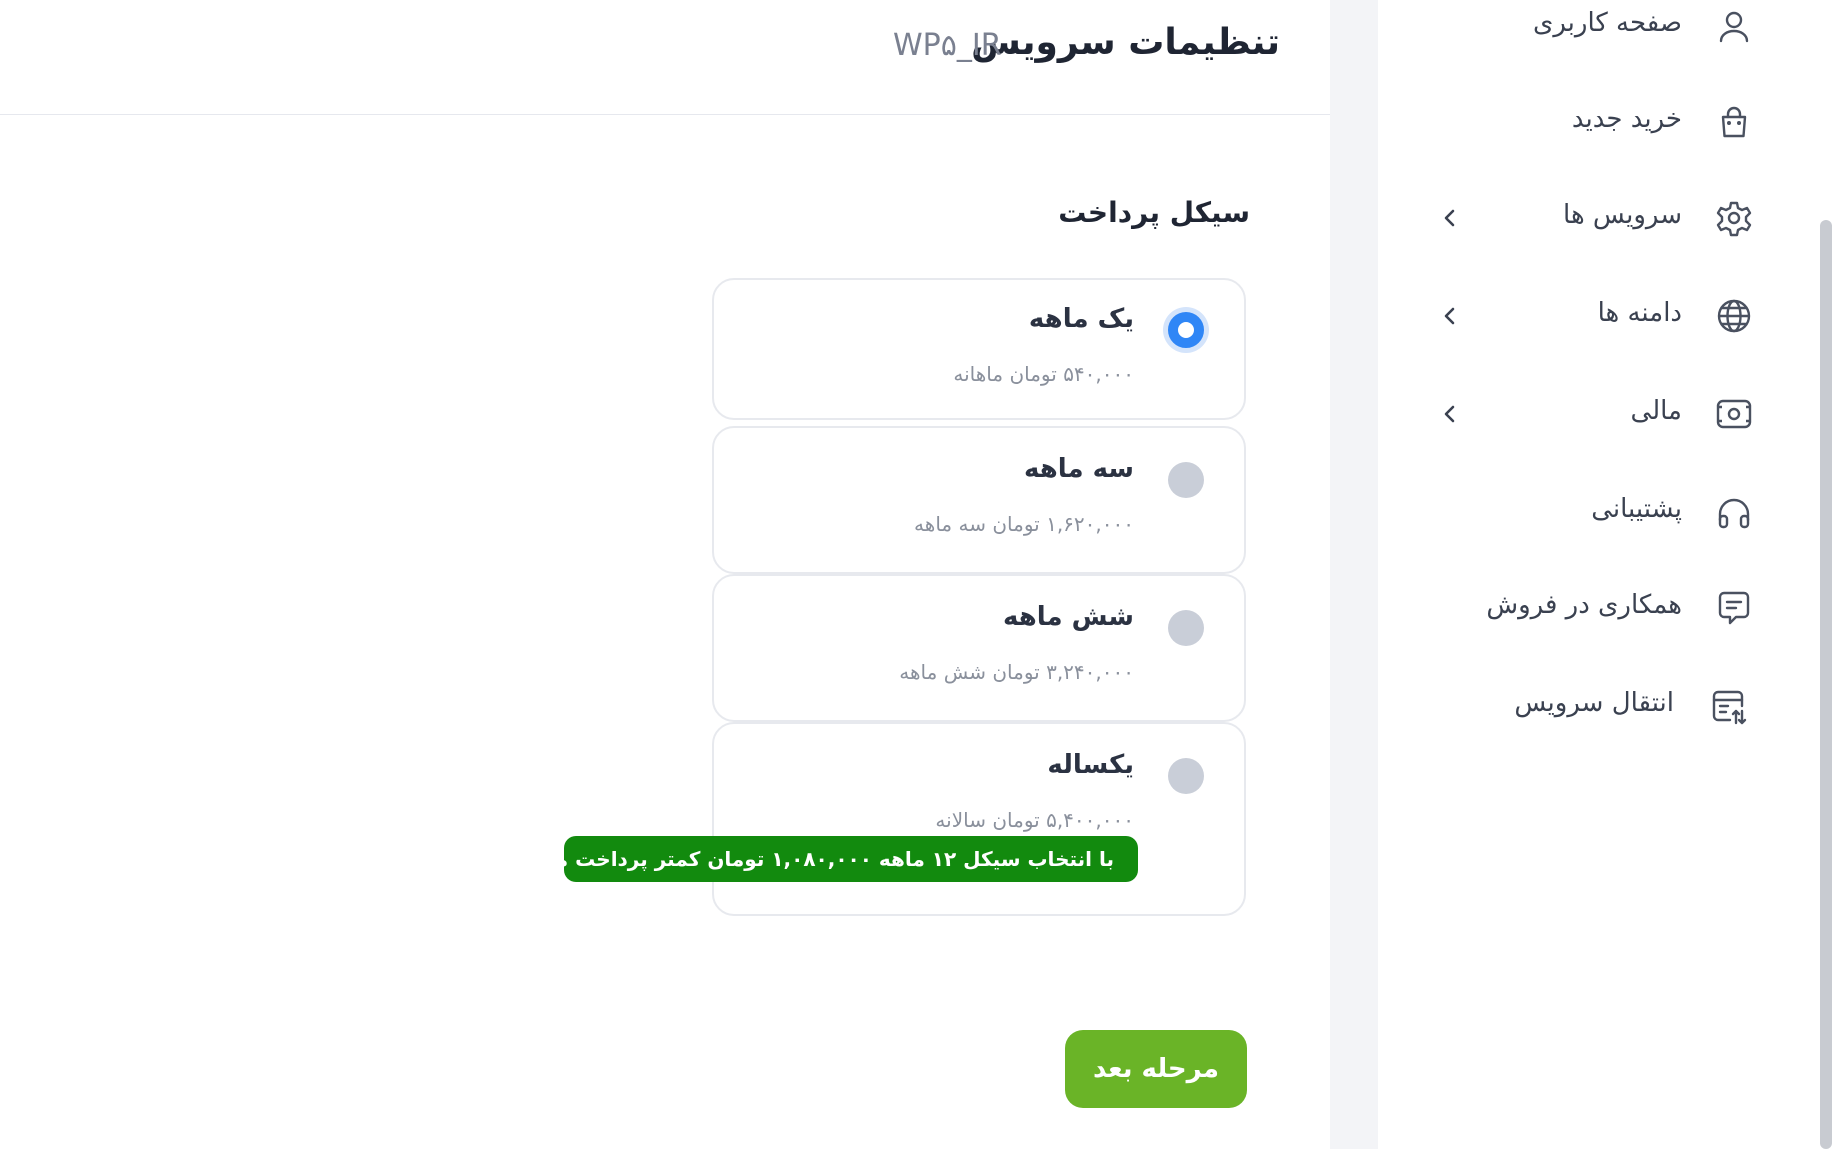 This screenshot has width=1848, height=1149. I want to click on headphones-icon, so click(1734, 513).